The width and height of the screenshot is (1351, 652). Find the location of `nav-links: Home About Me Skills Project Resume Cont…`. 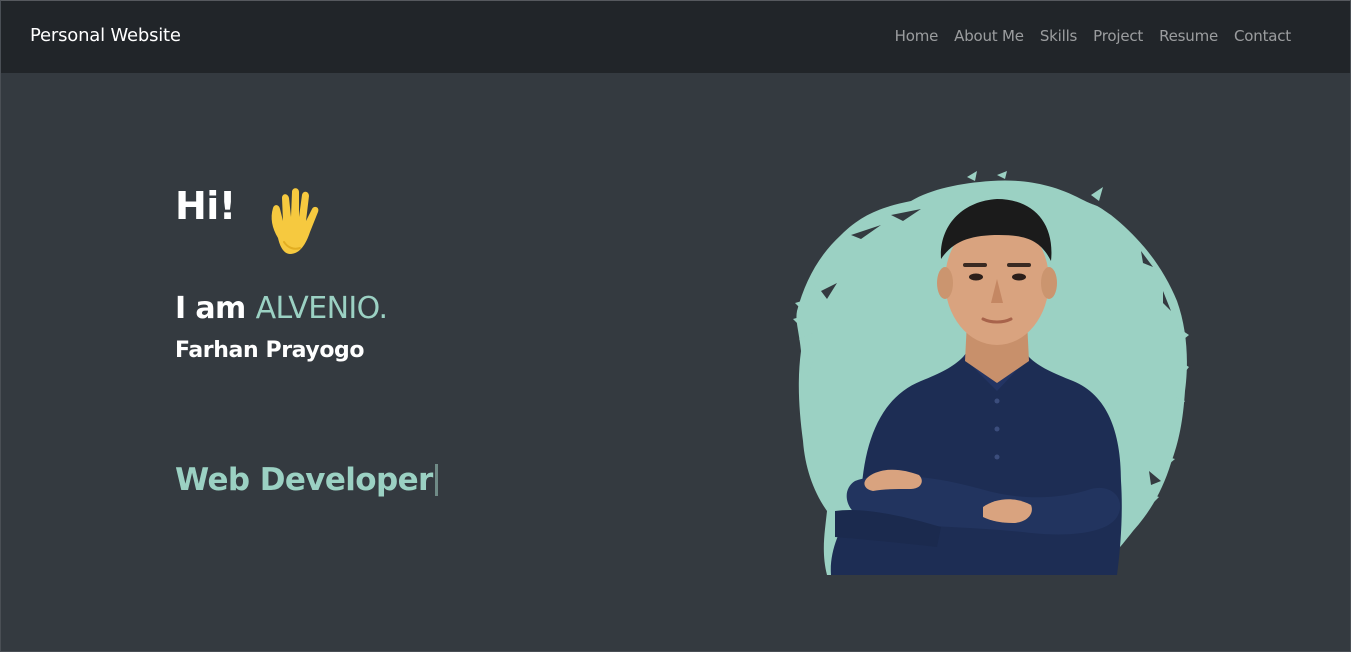

nav-links: Home About Me Skills Project Resume Cont… is located at coordinates (1089, 36).